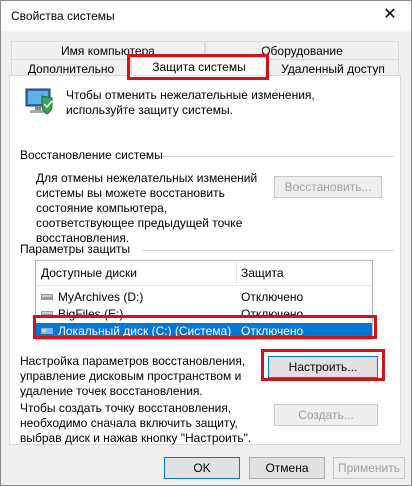 The height and width of the screenshot is (486, 412). What do you see at coordinates (47, 331) in the screenshot?
I see `system-drive-icon` at bounding box center [47, 331].